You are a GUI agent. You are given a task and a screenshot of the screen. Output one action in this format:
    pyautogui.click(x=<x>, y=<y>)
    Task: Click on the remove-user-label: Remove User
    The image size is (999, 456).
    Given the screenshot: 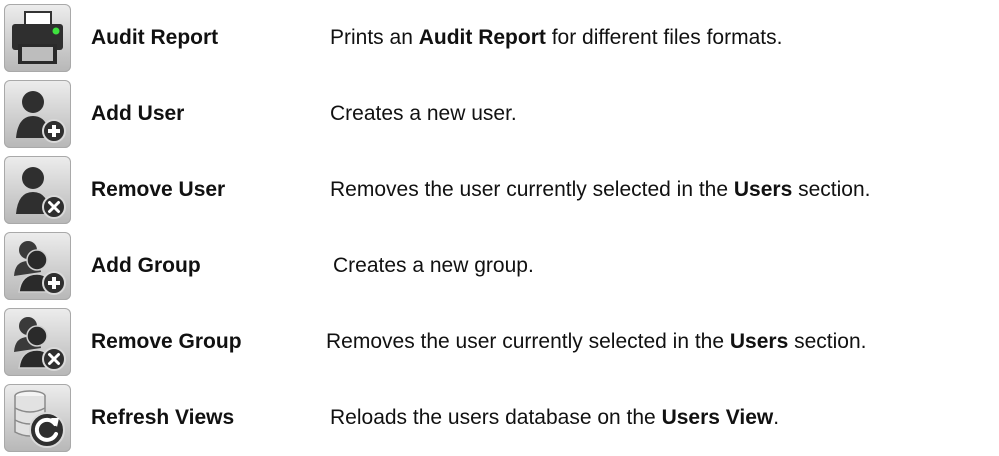 What is the action you would take?
    pyautogui.click(x=158, y=189)
    